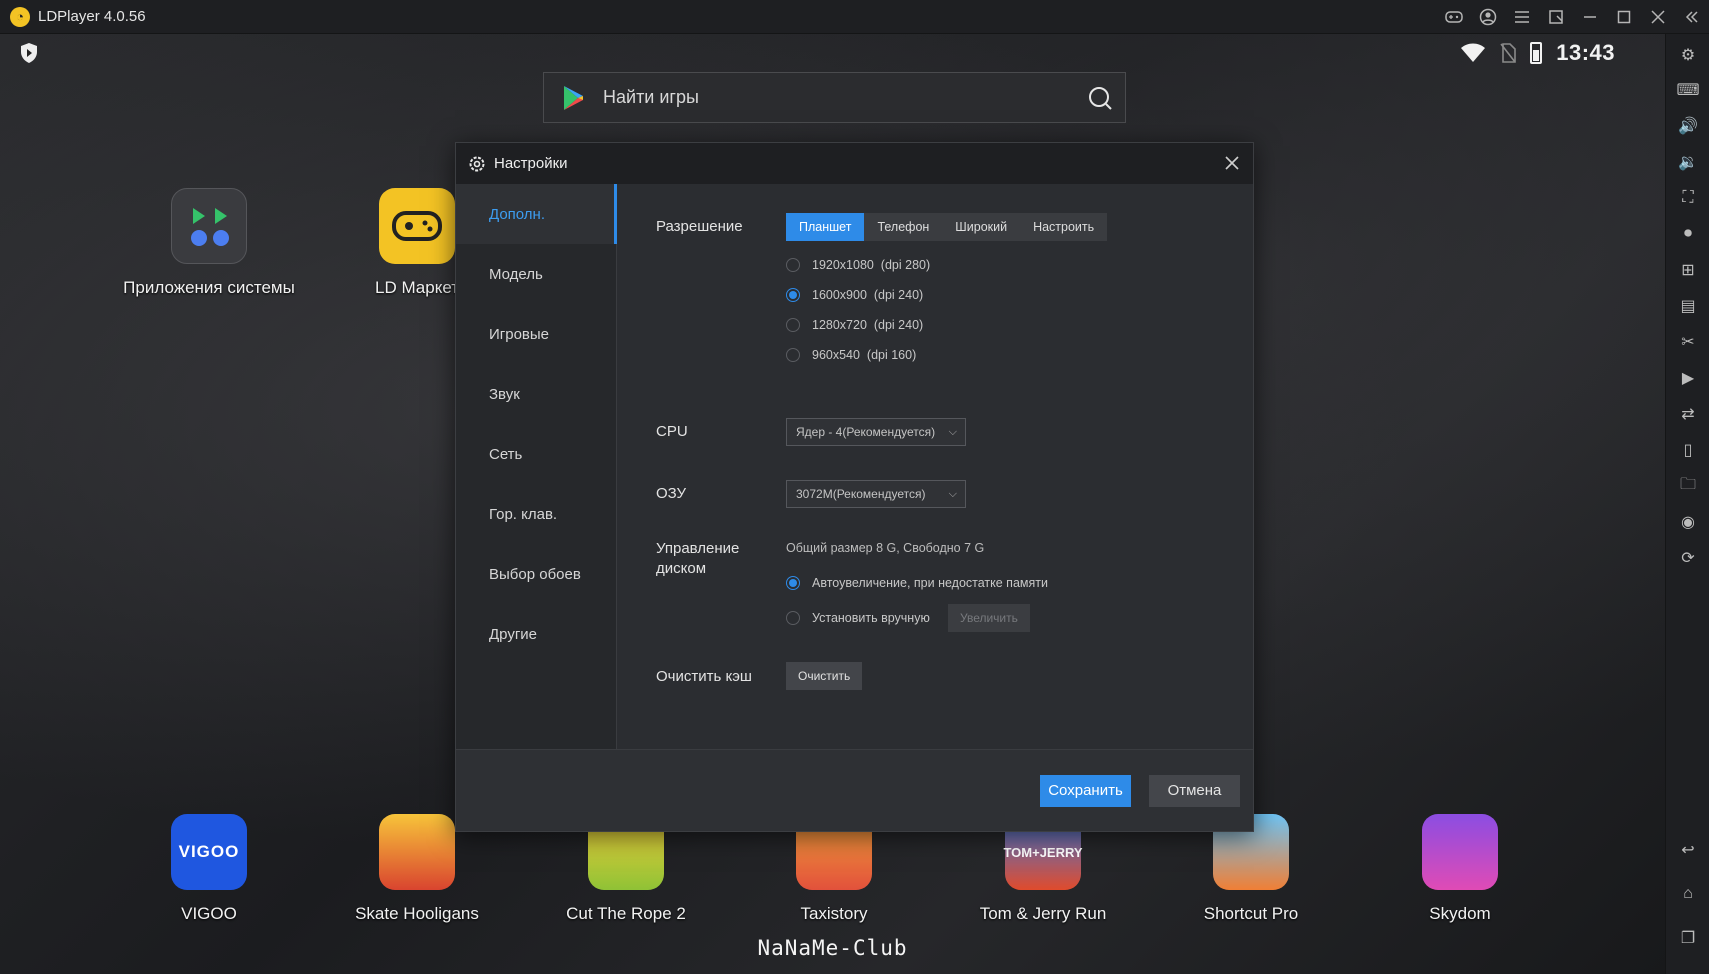 The width and height of the screenshot is (1709, 974). I want to click on tab-wide: Широкий, so click(981, 227).